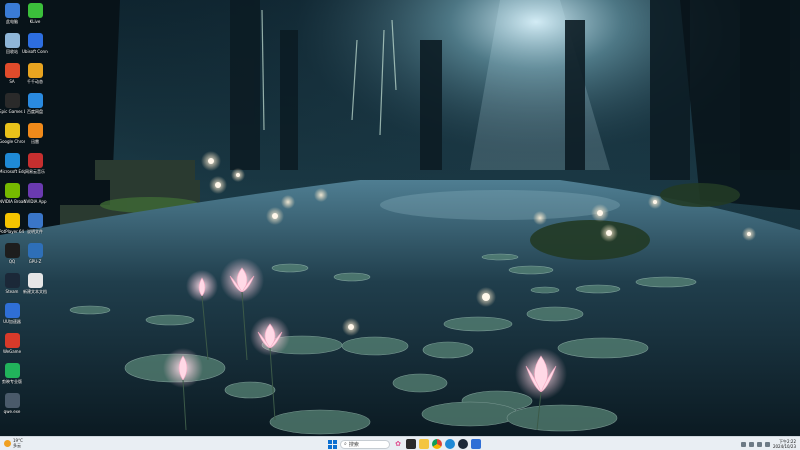 Image resolution: width=800 pixels, height=450 pixels. Describe the element at coordinates (12, 340) in the screenshot. I see `wegame-icon` at that location.